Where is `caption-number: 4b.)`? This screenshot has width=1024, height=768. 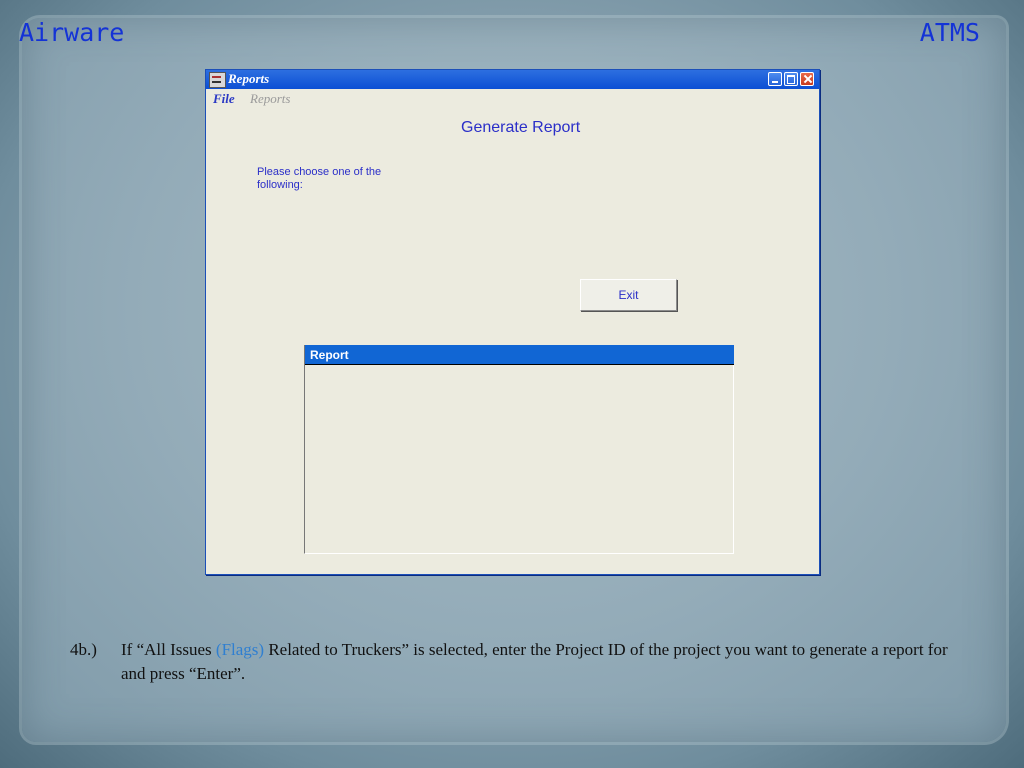
caption-number: 4b.) is located at coordinates (83, 649).